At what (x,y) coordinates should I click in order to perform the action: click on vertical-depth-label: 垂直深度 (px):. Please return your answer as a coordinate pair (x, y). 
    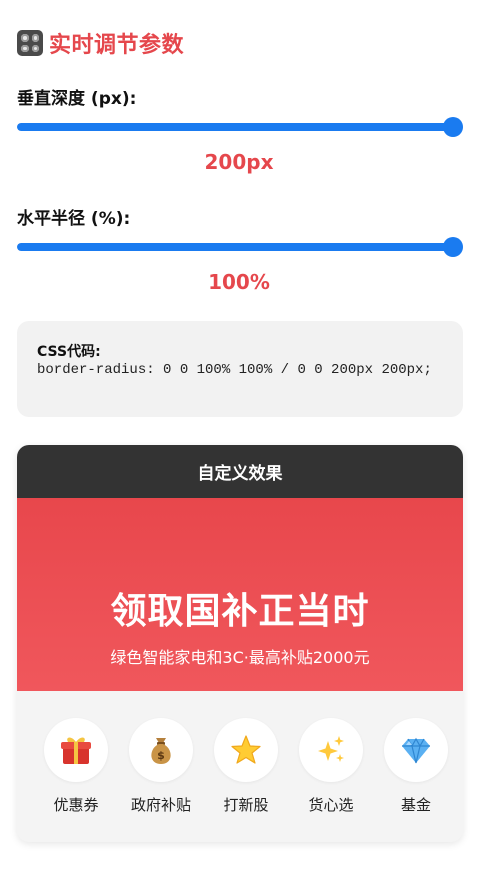
    Looking at the image, I should click on (77, 99).